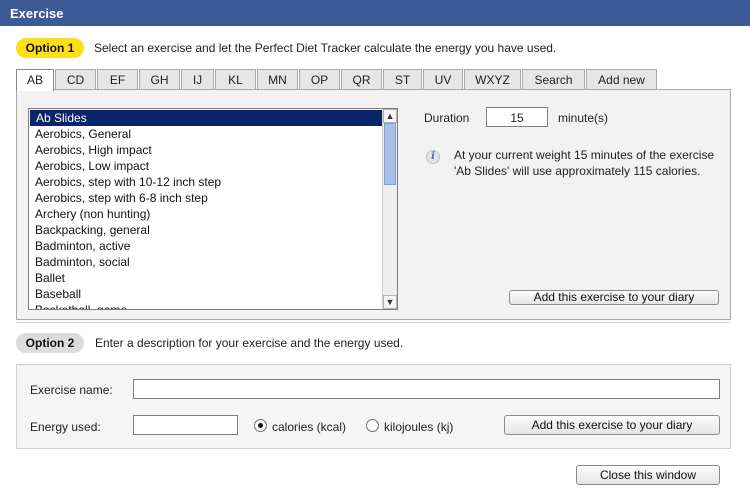  I want to click on tab-wxyz: WXYZ, so click(492, 79).